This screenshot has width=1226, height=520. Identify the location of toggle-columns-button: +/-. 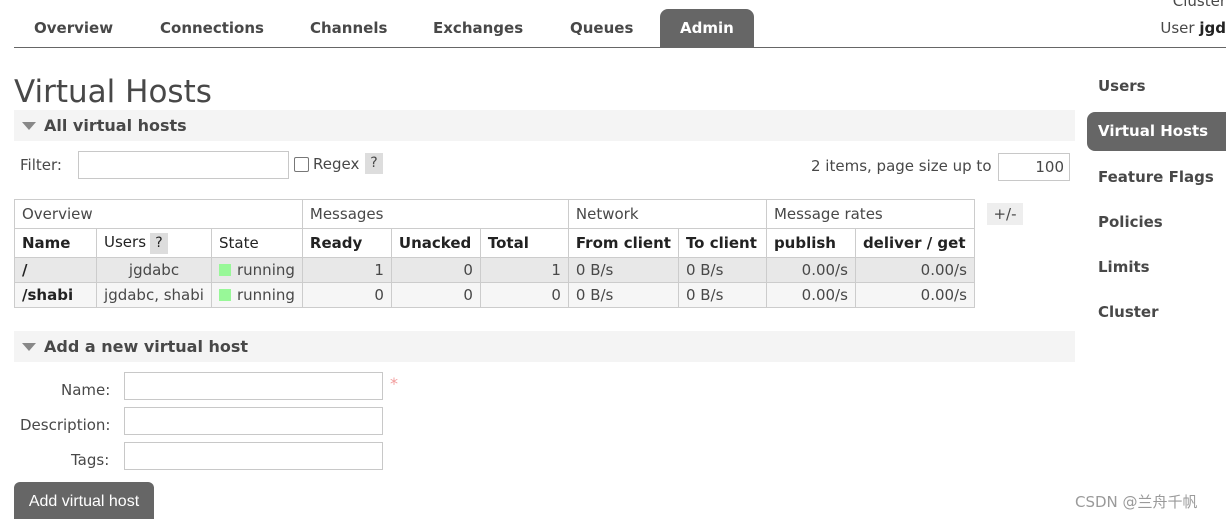
(1005, 214).